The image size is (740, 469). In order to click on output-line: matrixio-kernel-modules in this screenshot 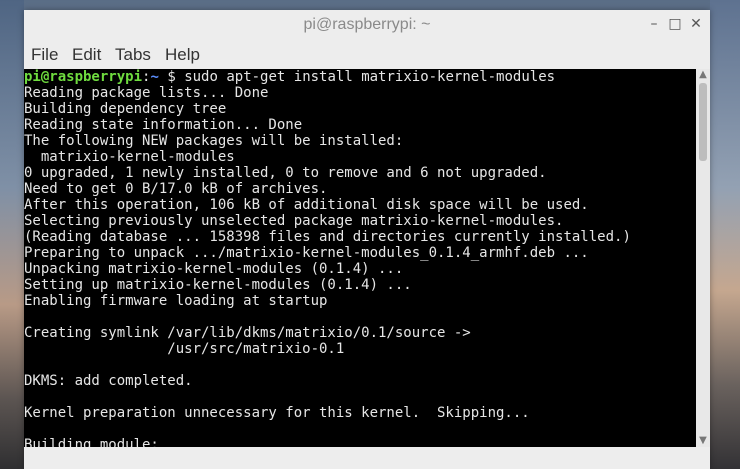, I will do `click(129, 157)`.